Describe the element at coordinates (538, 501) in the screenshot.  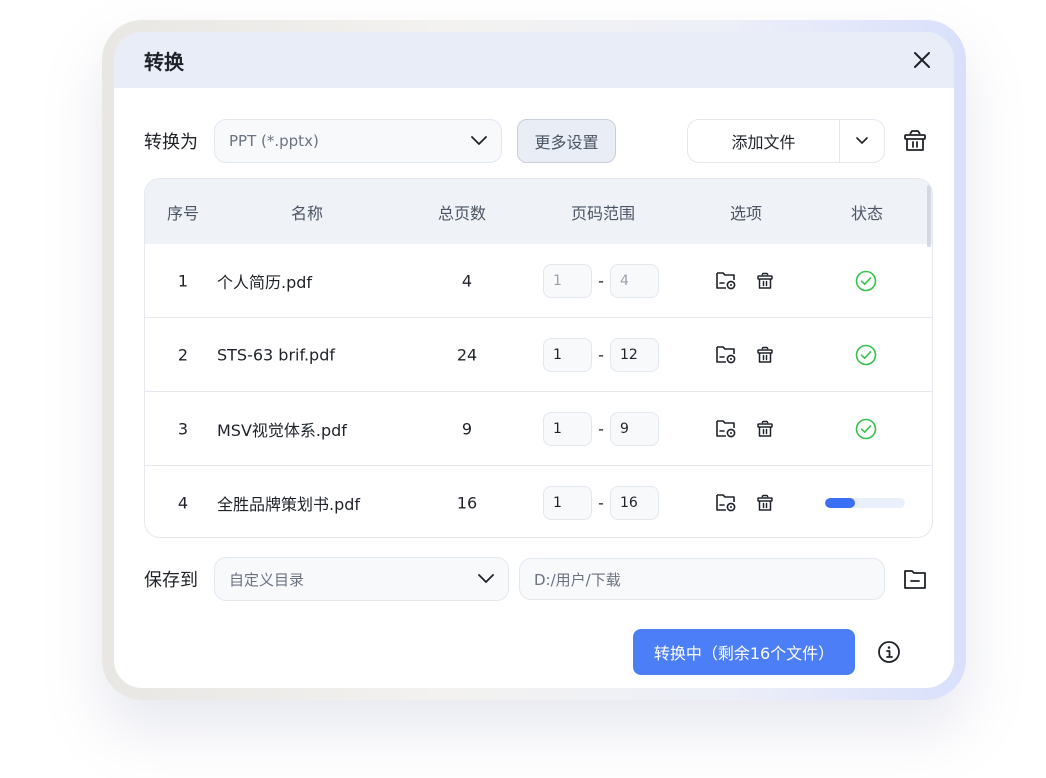
I see `table-row: 4 全胜品牌策划书.pdf 16 1 - 16` at that location.